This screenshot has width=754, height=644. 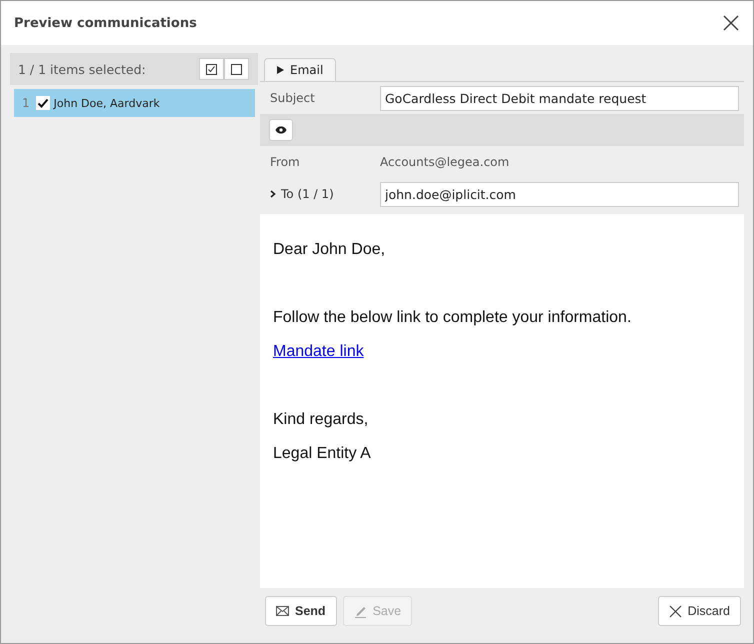 I want to click on empty-box-icon, so click(x=236, y=69).